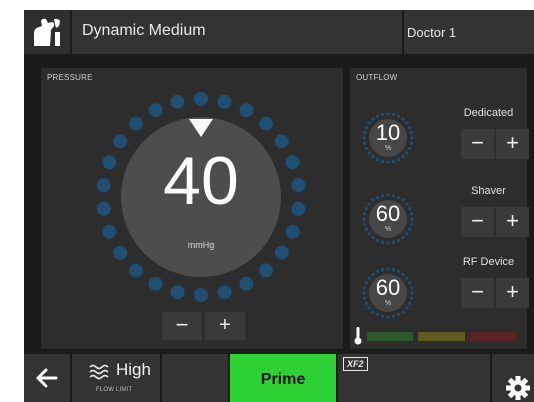 This screenshot has height=402, width=534. I want to click on settings-button, so click(513, 378).